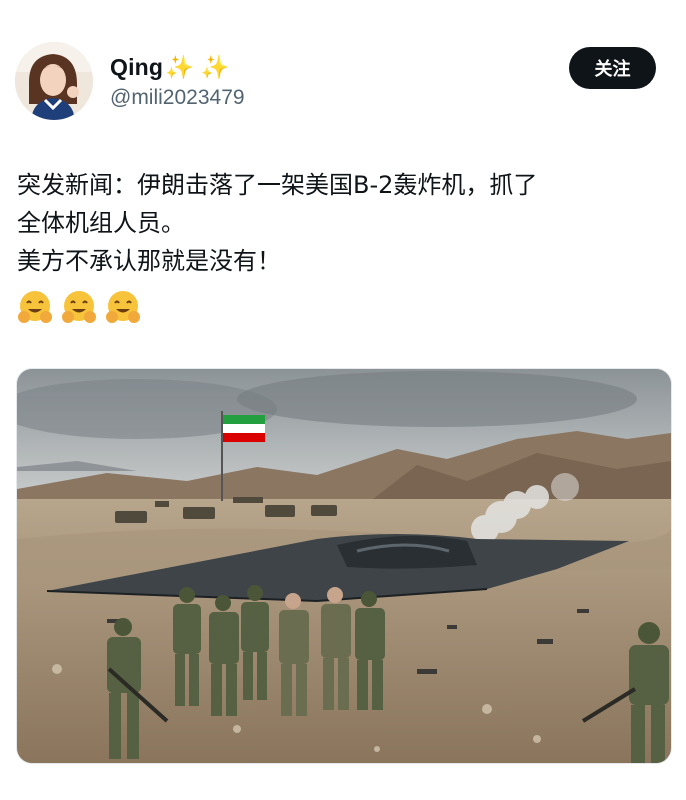  I want to click on emoji-row, so click(79, 307).